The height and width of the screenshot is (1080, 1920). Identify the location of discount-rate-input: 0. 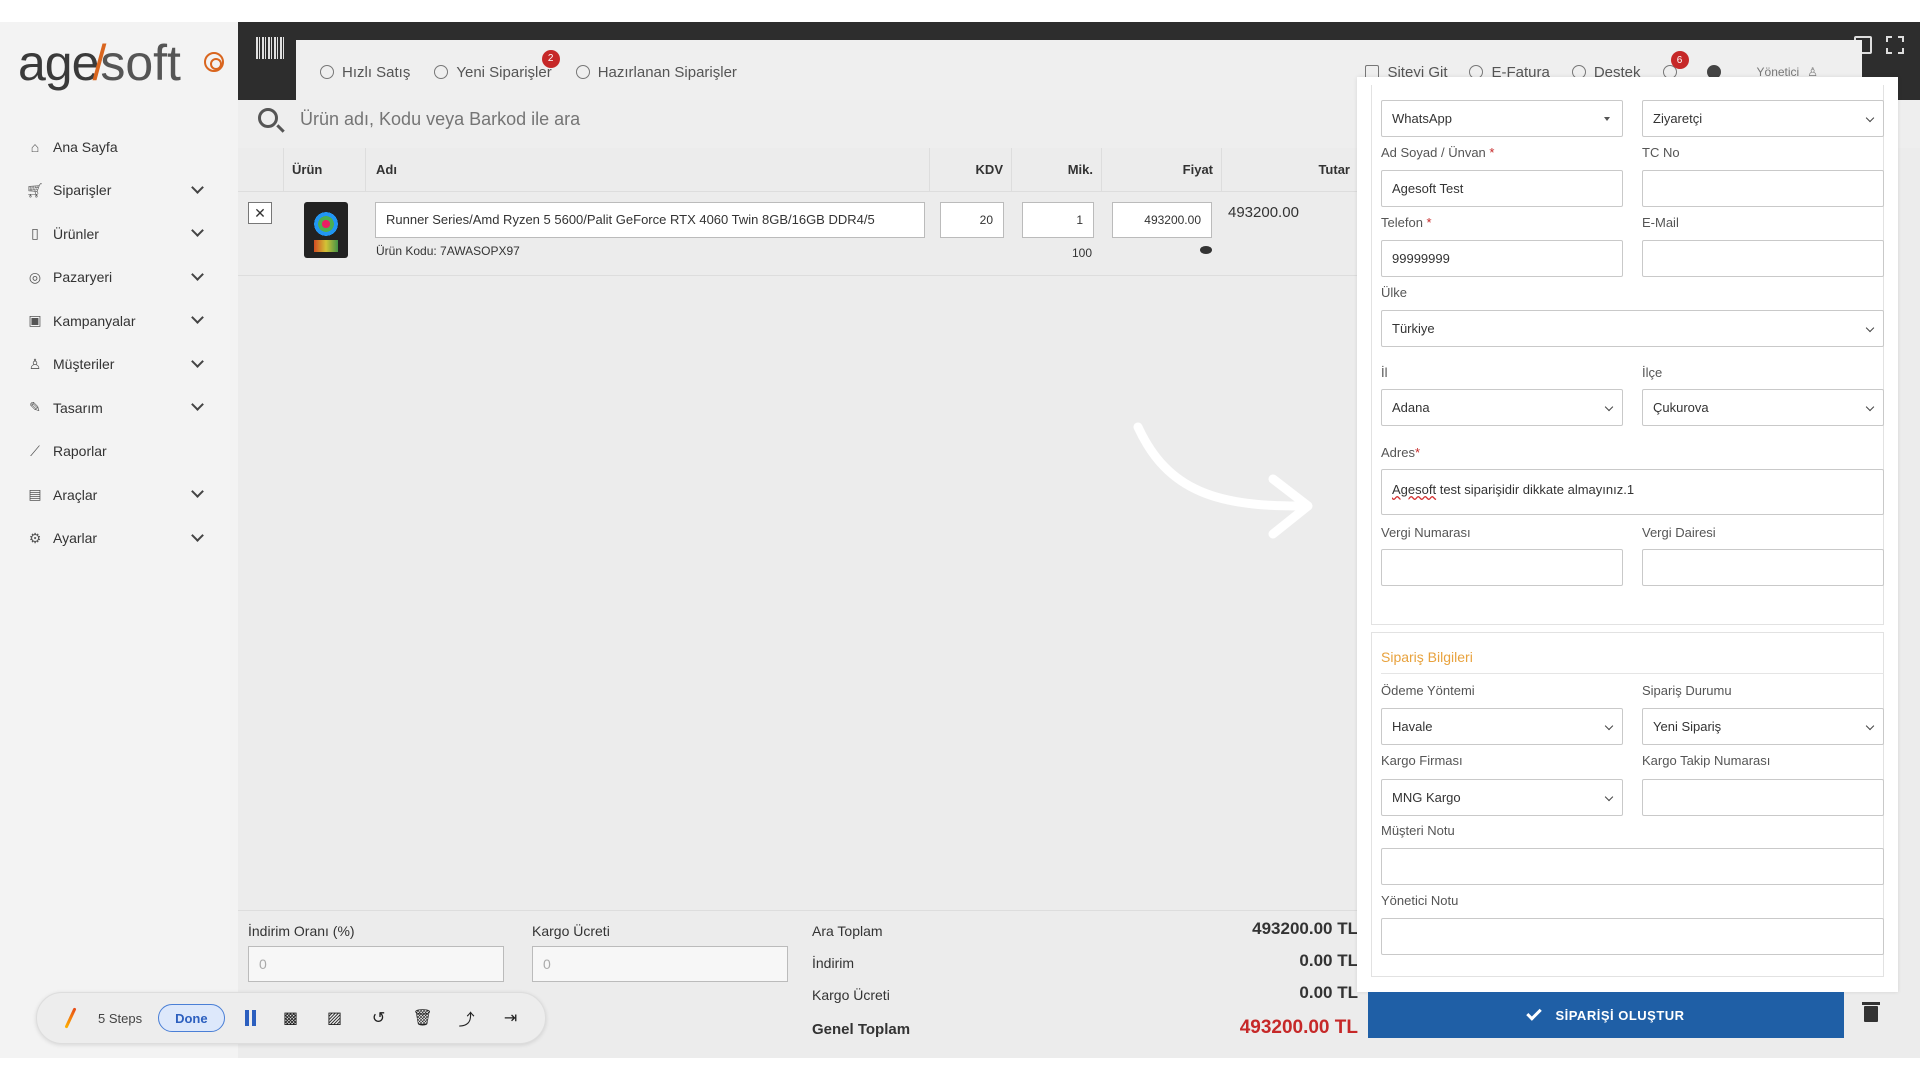
(376, 964).